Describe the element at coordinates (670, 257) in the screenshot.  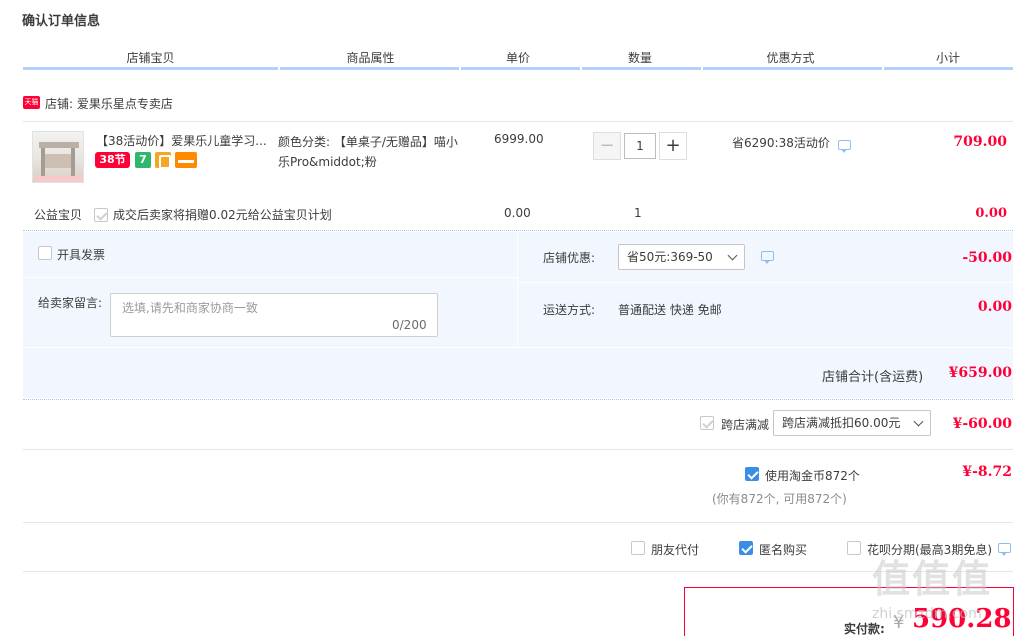
I see `shop-discount-selected: 省50元:369-50` at that location.